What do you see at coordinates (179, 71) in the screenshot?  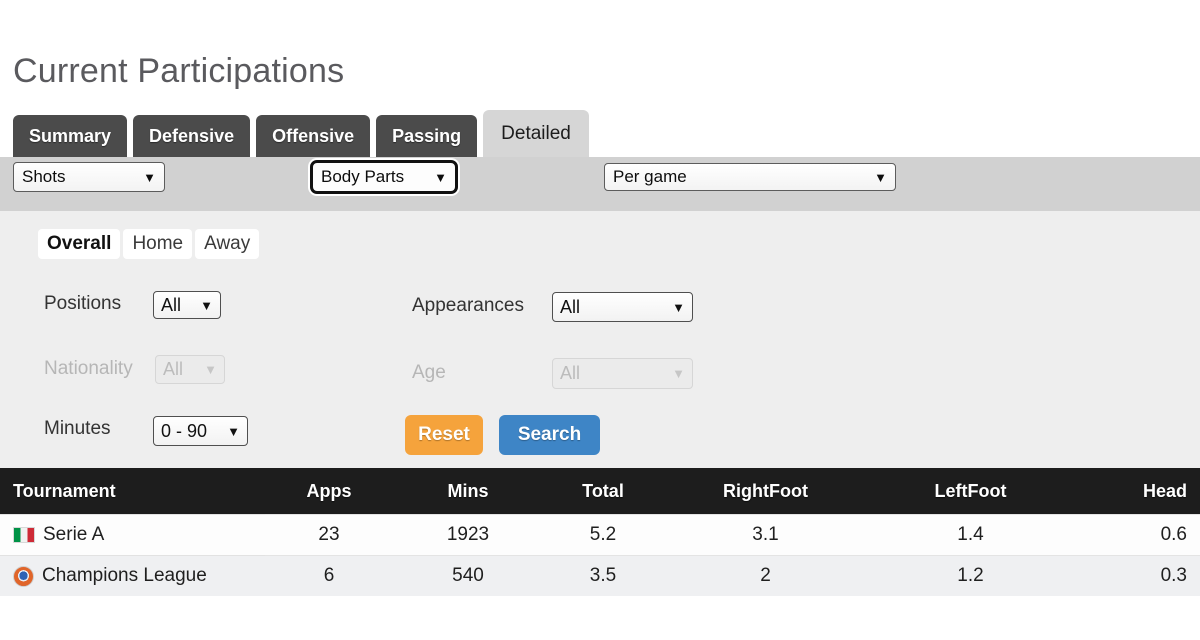 I see `page-title: Current Participations` at bounding box center [179, 71].